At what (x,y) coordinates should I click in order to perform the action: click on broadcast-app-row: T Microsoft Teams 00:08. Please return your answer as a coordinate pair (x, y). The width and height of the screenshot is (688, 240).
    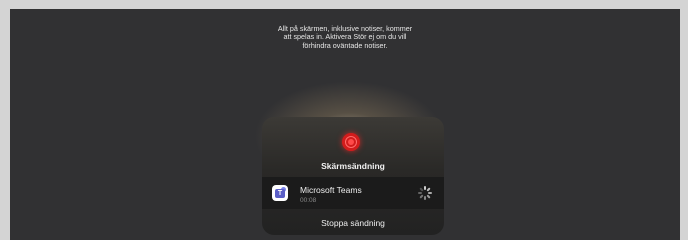
    Looking at the image, I should click on (353, 193).